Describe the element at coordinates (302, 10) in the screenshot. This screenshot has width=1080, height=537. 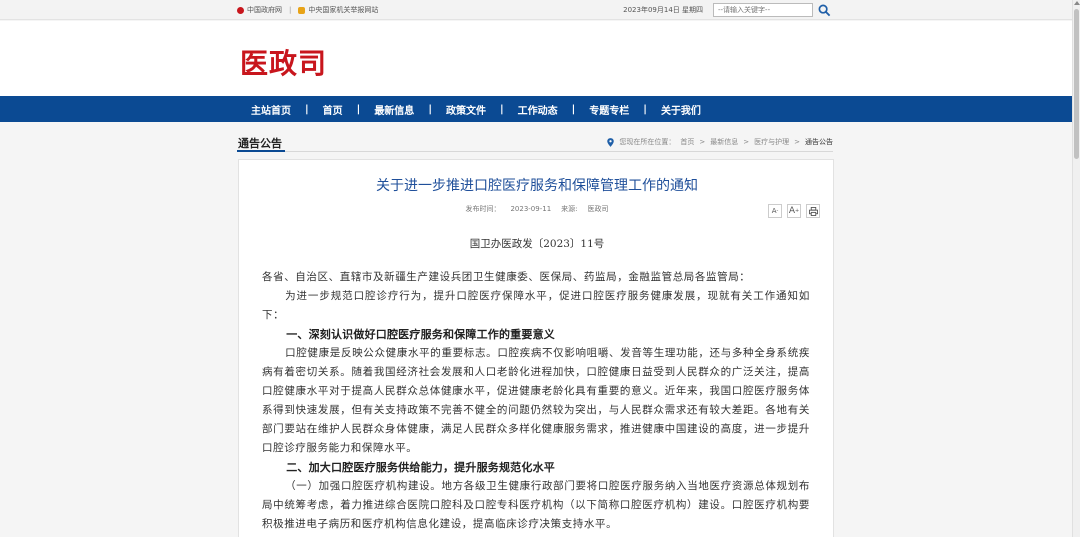
I see `report-badge-icon` at that location.